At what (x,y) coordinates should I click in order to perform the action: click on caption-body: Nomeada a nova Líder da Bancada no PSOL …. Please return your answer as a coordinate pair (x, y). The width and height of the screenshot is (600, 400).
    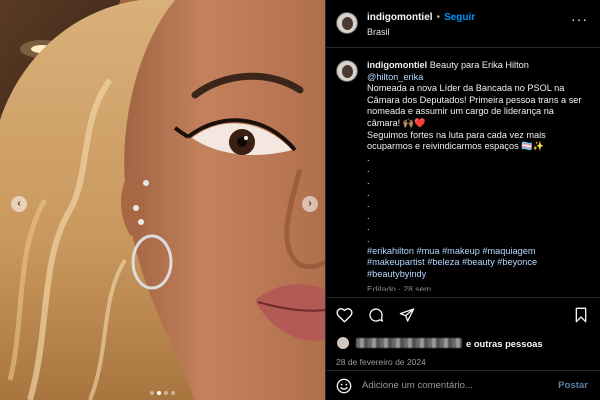
    Looking at the image, I should click on (474, 105).